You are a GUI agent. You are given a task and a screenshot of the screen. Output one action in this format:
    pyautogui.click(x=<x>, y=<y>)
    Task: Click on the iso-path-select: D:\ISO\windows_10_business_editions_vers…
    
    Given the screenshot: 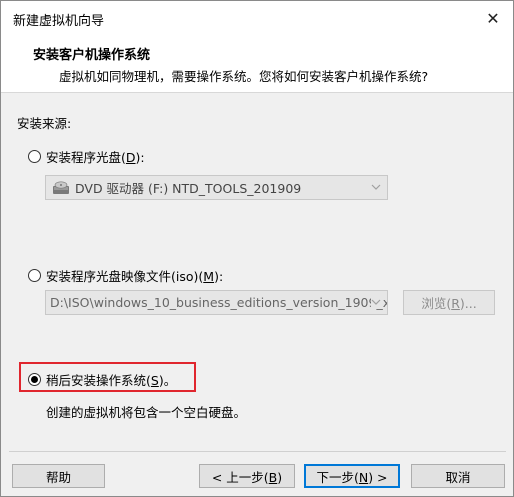 What is the action you would take?
    pyautogui.click(x=216, y=302)
    